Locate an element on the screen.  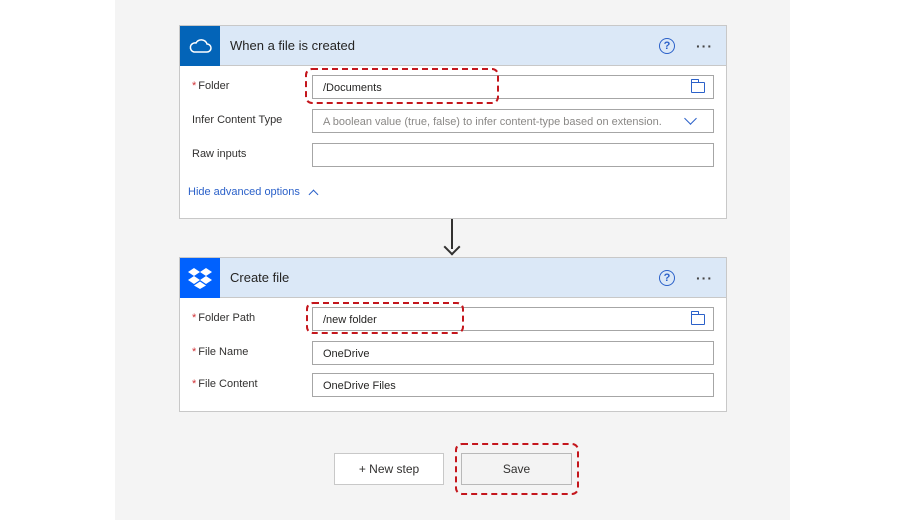
file-name-label: * File Name is located at coordinates (220, 352).